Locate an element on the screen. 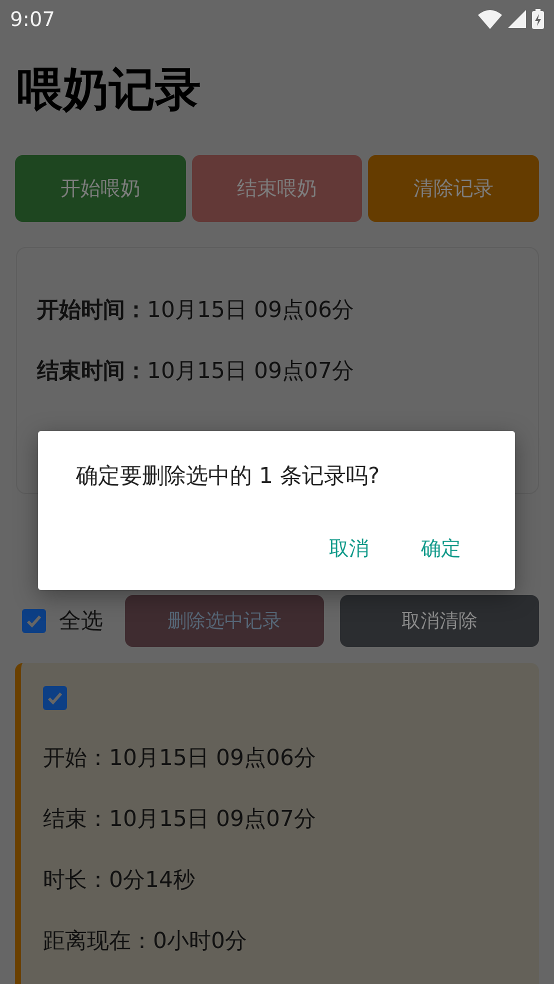  dialog-button: 确定 is located at coordinates (441, 548).